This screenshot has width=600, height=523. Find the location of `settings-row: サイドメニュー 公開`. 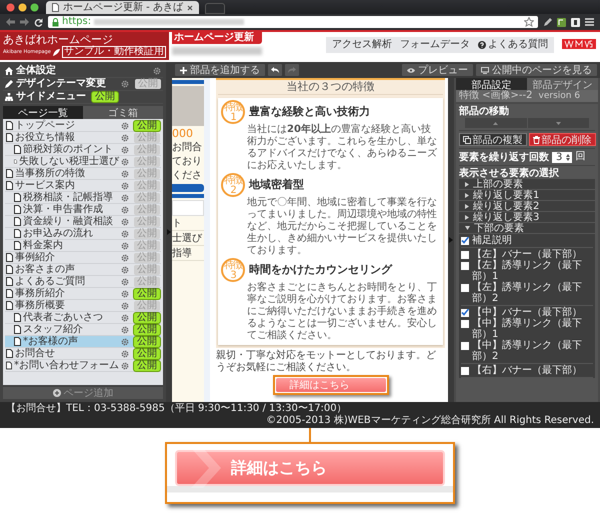

settings-row: サイドメニュー 公開 is located at coordinates (83, 97).